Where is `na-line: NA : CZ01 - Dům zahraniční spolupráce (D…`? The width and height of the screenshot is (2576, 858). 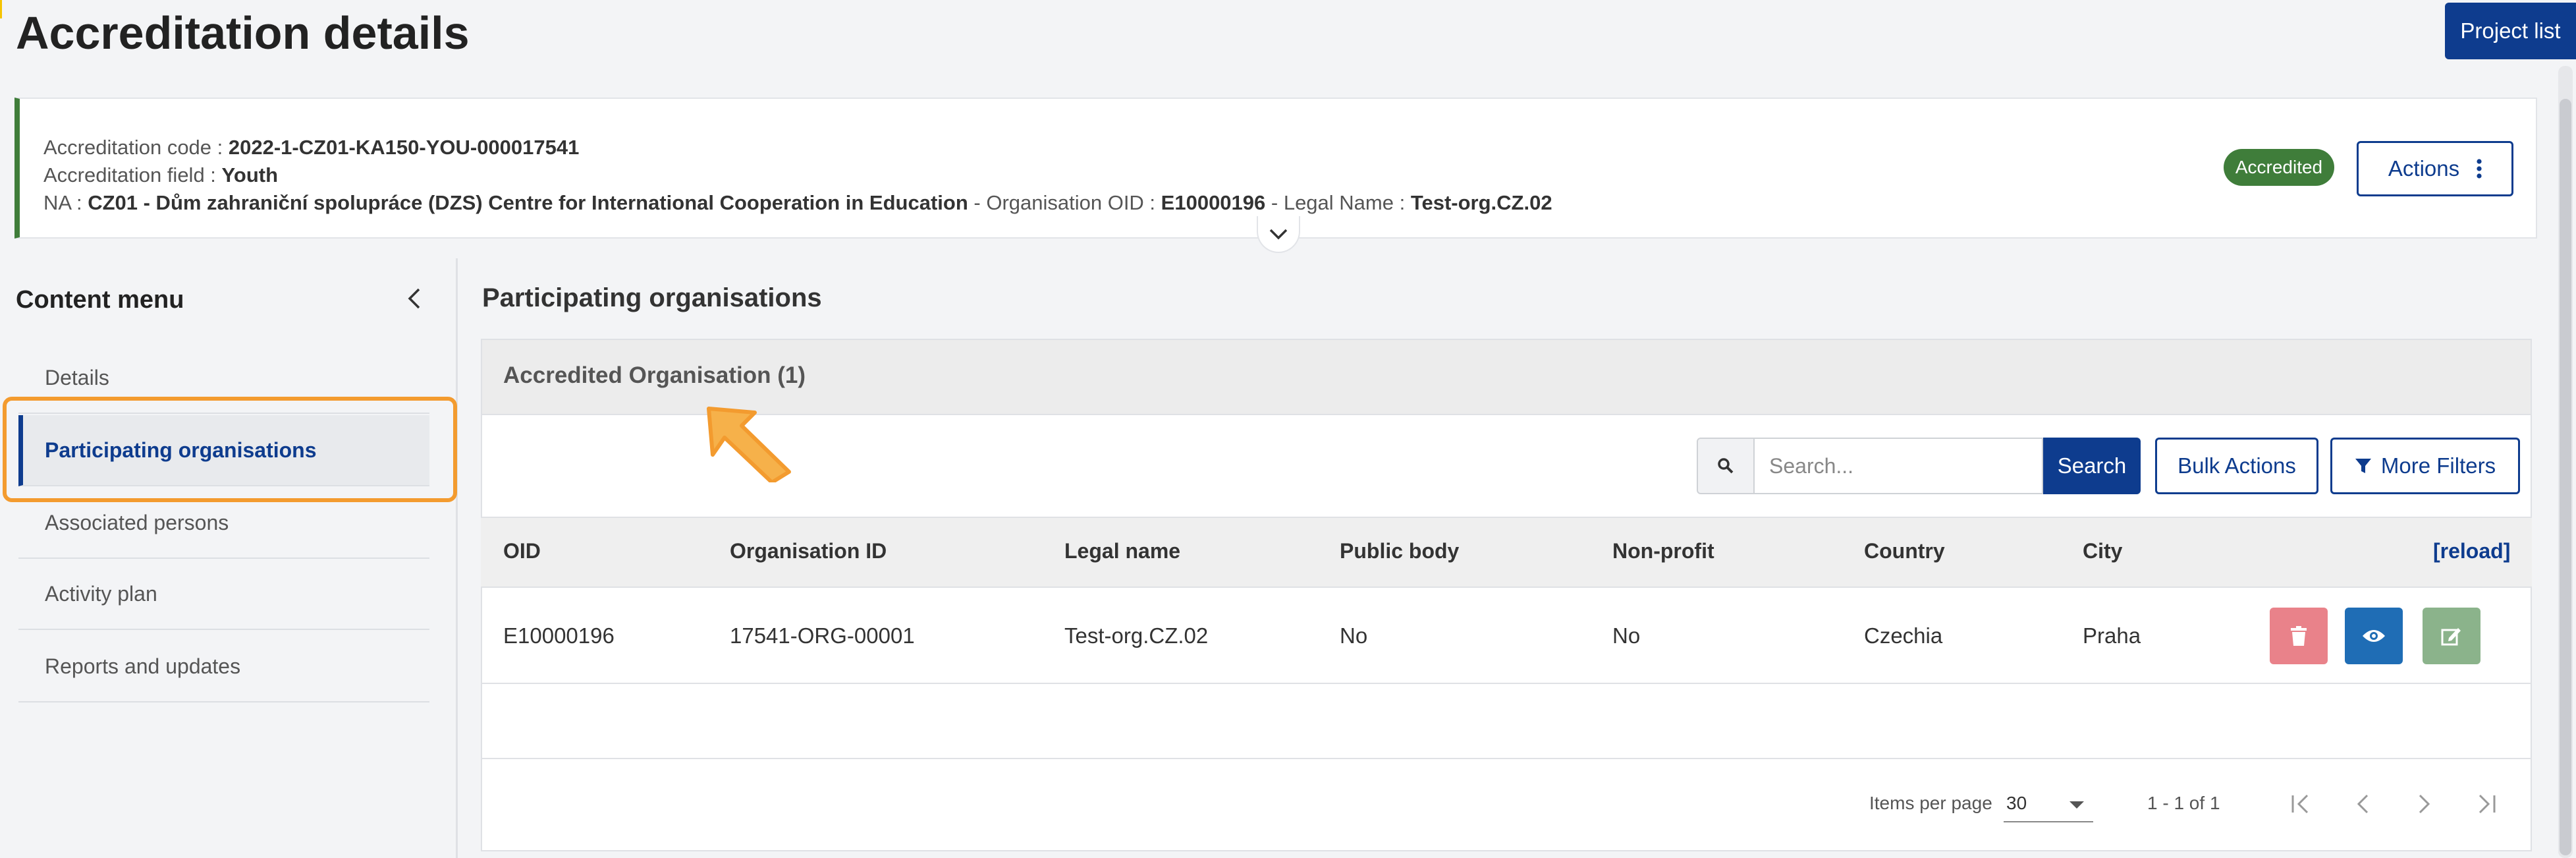
na-line: NA : CZ01 - Dům zahraniční spolupráce (D… is located at coordinates (797, 203).